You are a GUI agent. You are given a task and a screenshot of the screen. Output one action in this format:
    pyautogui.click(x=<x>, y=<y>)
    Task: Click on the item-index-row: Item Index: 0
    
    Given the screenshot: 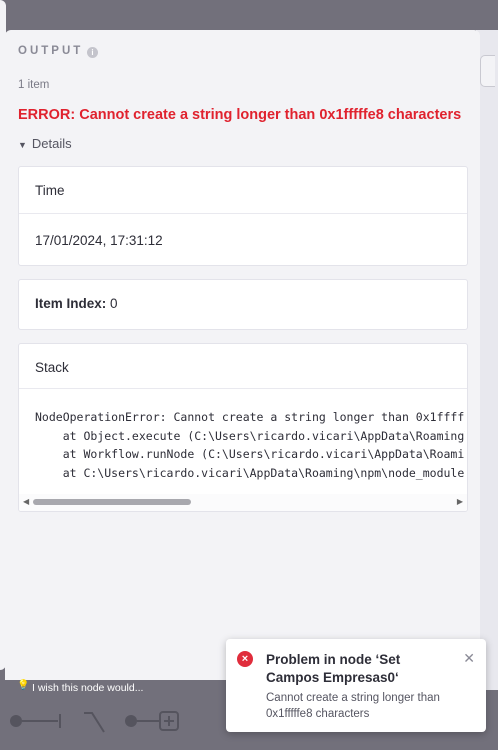 What is the action you would take?
    pyautogui.click(x=76, y=303)
    